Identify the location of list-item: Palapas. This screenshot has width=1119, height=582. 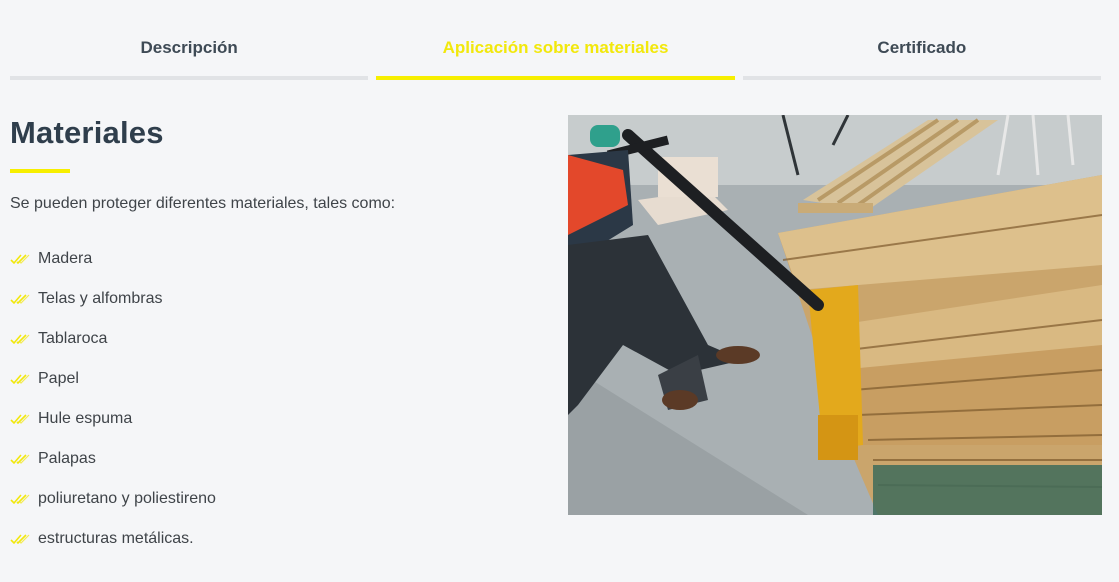
(113, 468).